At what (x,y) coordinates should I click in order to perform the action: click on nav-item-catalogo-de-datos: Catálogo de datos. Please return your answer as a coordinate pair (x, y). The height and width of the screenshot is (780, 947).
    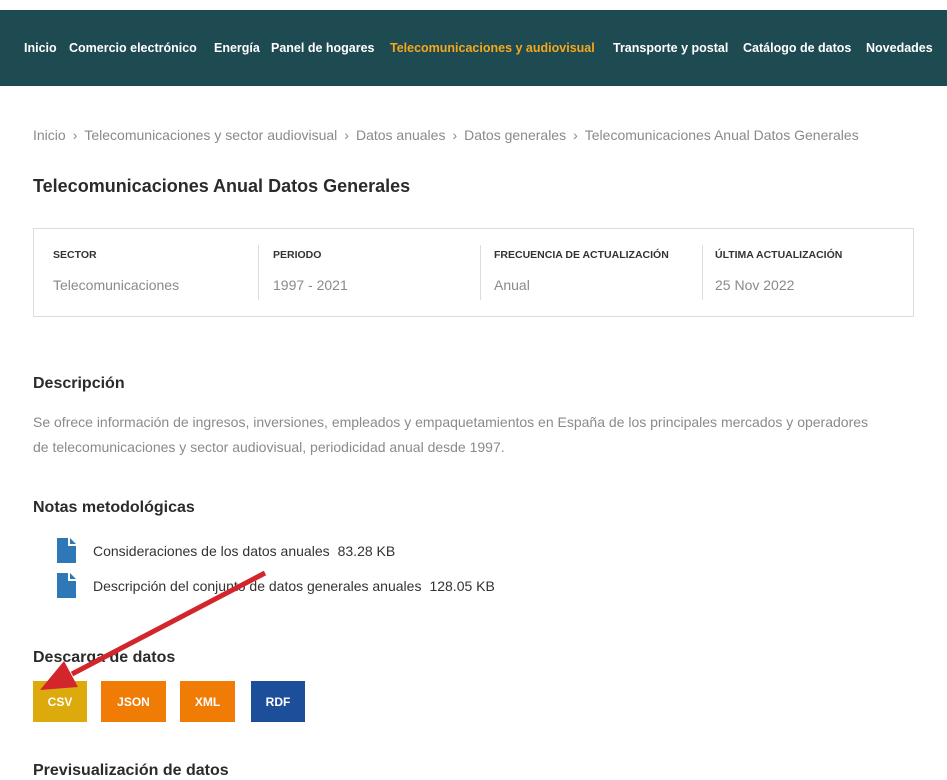
    Looking at the image, I should click on (797, 48).